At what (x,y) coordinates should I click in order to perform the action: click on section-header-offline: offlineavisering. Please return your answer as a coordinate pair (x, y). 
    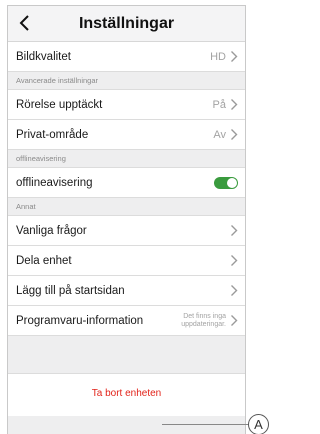
    Looking at the image, I should click on (126, 159).